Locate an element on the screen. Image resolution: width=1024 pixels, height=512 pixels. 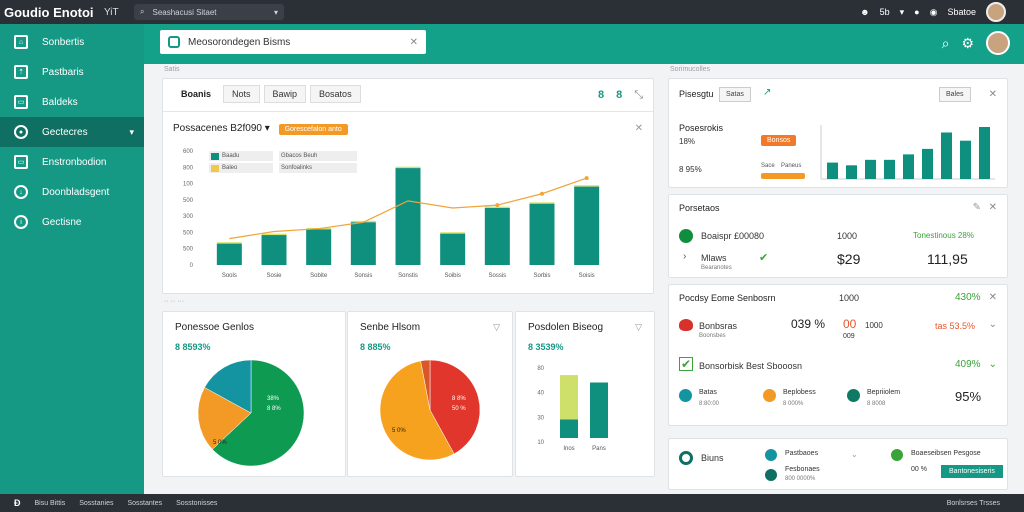
right-mini-chart is located at coordinates (907, 152).